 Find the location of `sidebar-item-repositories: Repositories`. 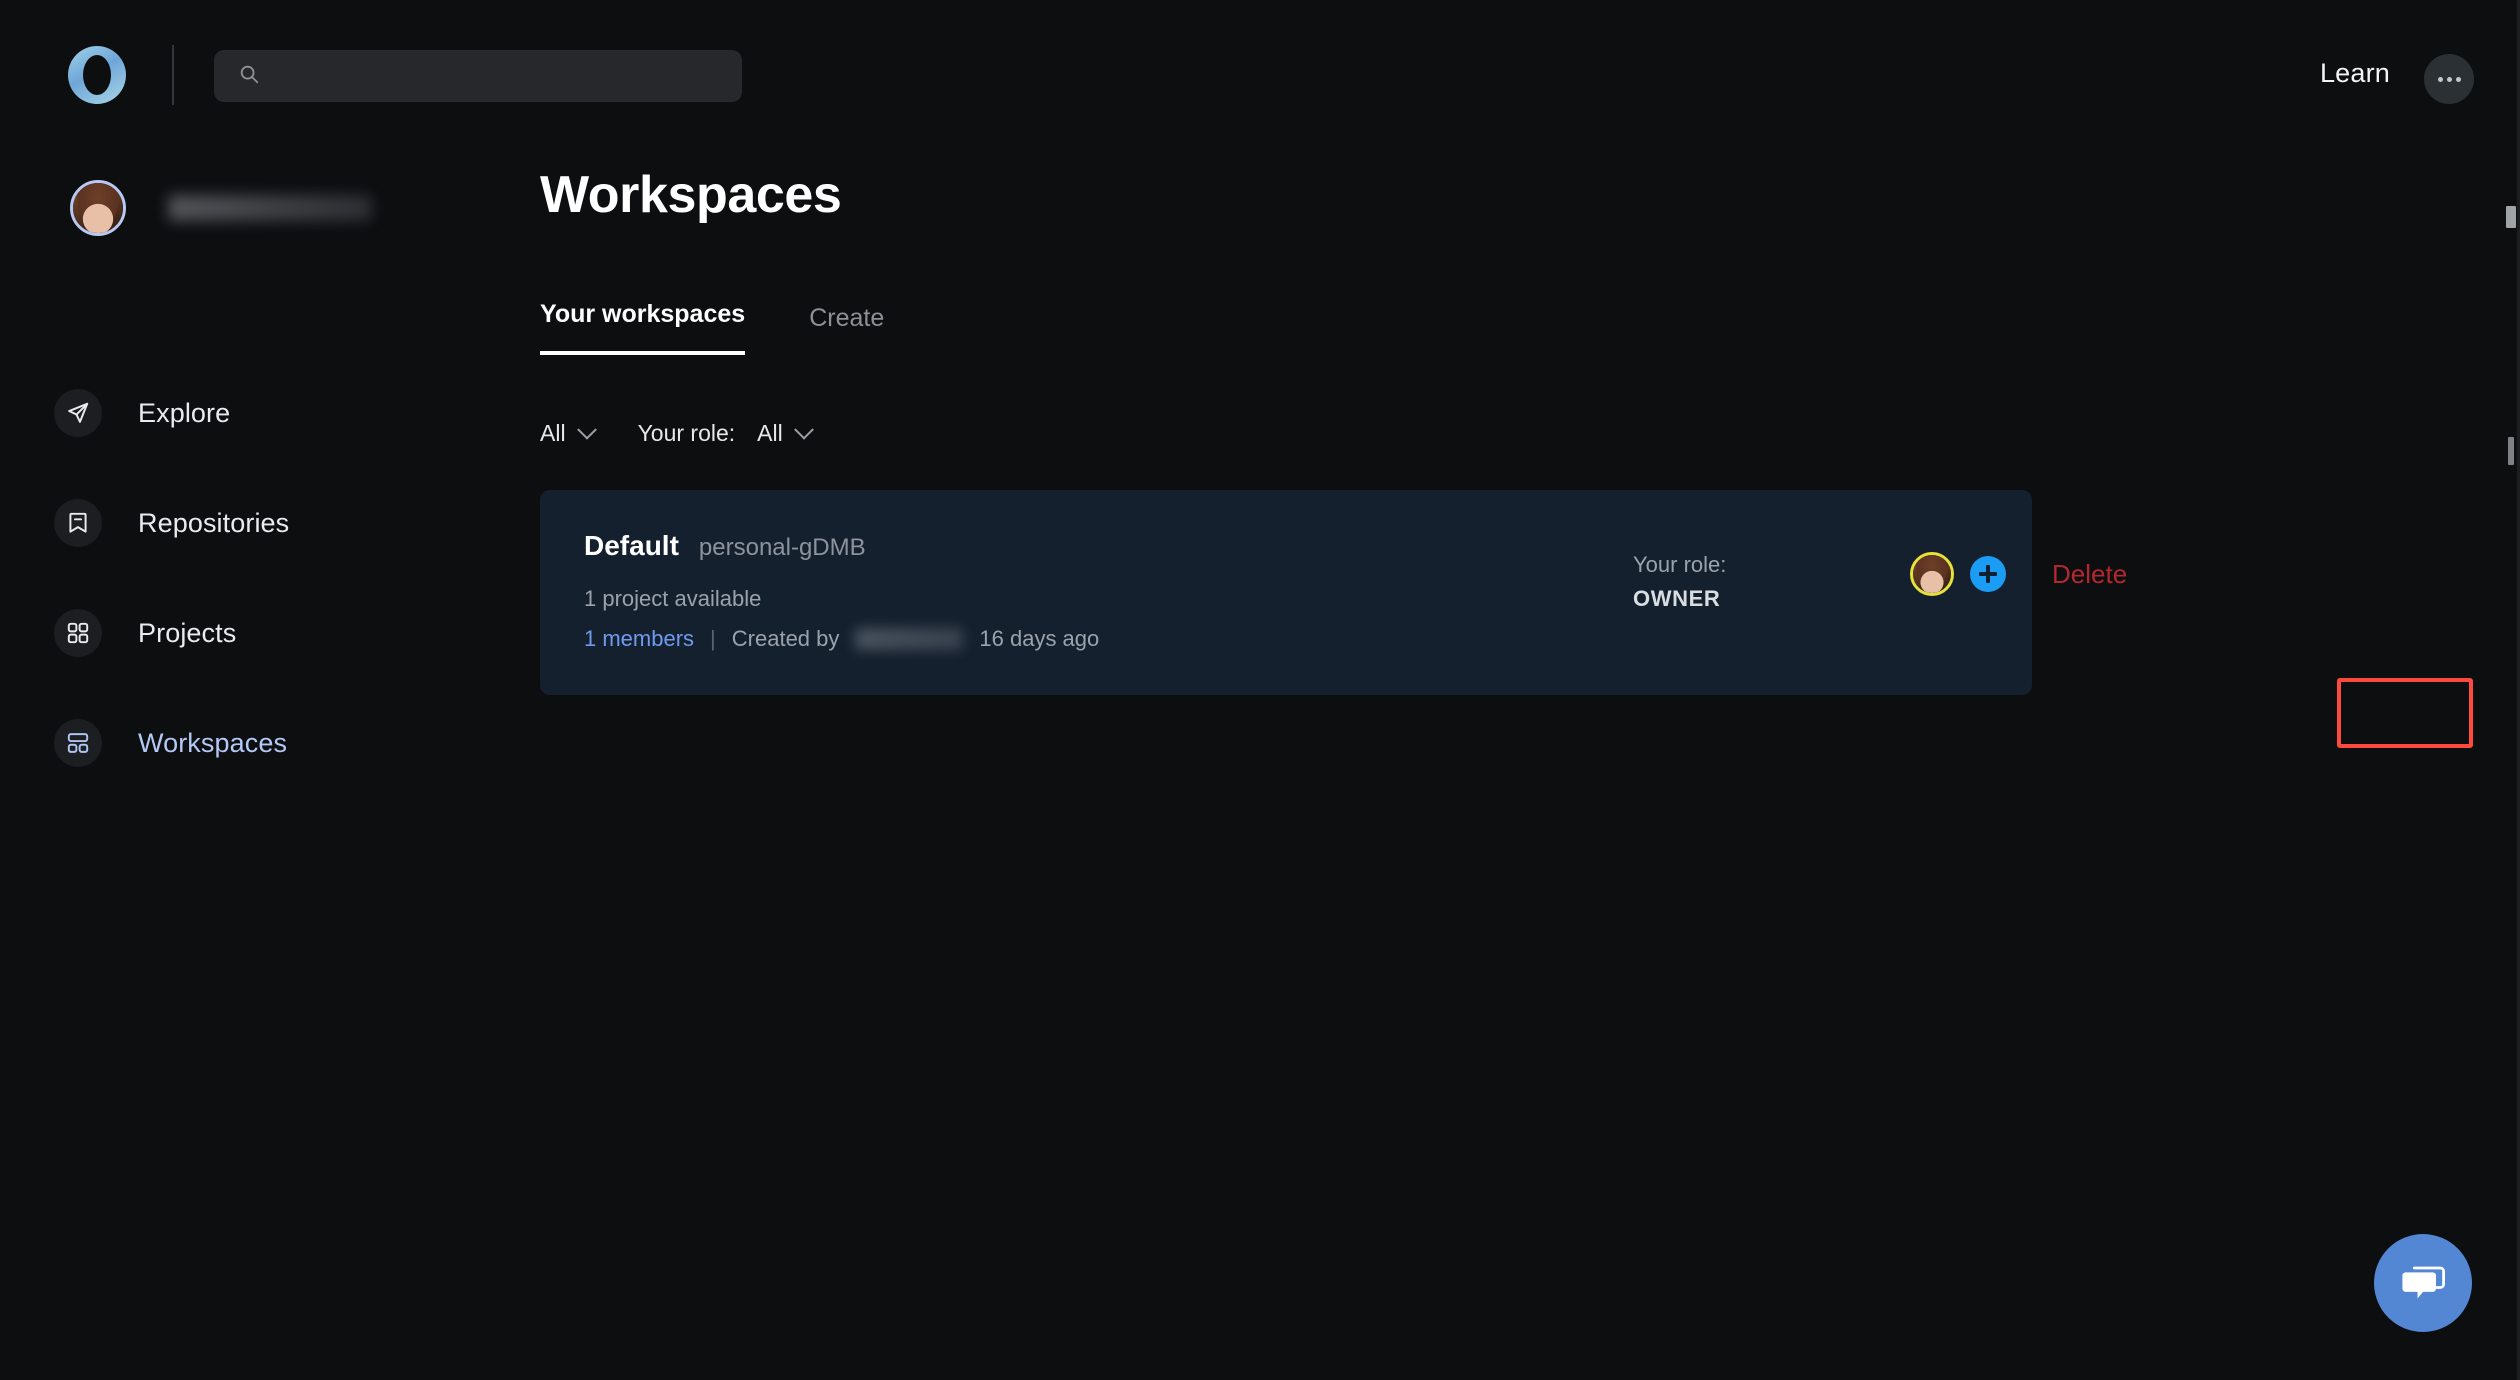

sidebar-item-repositories: Repositories is located at coordinates (269, 523).